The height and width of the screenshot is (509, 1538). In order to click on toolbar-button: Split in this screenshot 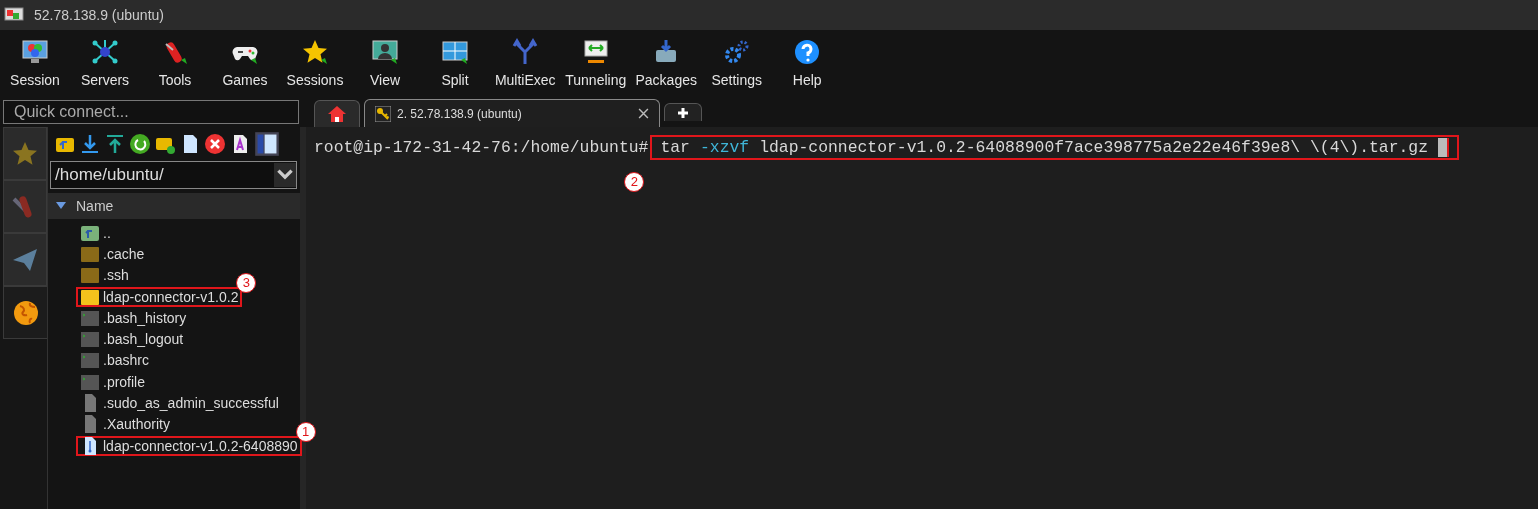, I will do `click(455, 63)`.